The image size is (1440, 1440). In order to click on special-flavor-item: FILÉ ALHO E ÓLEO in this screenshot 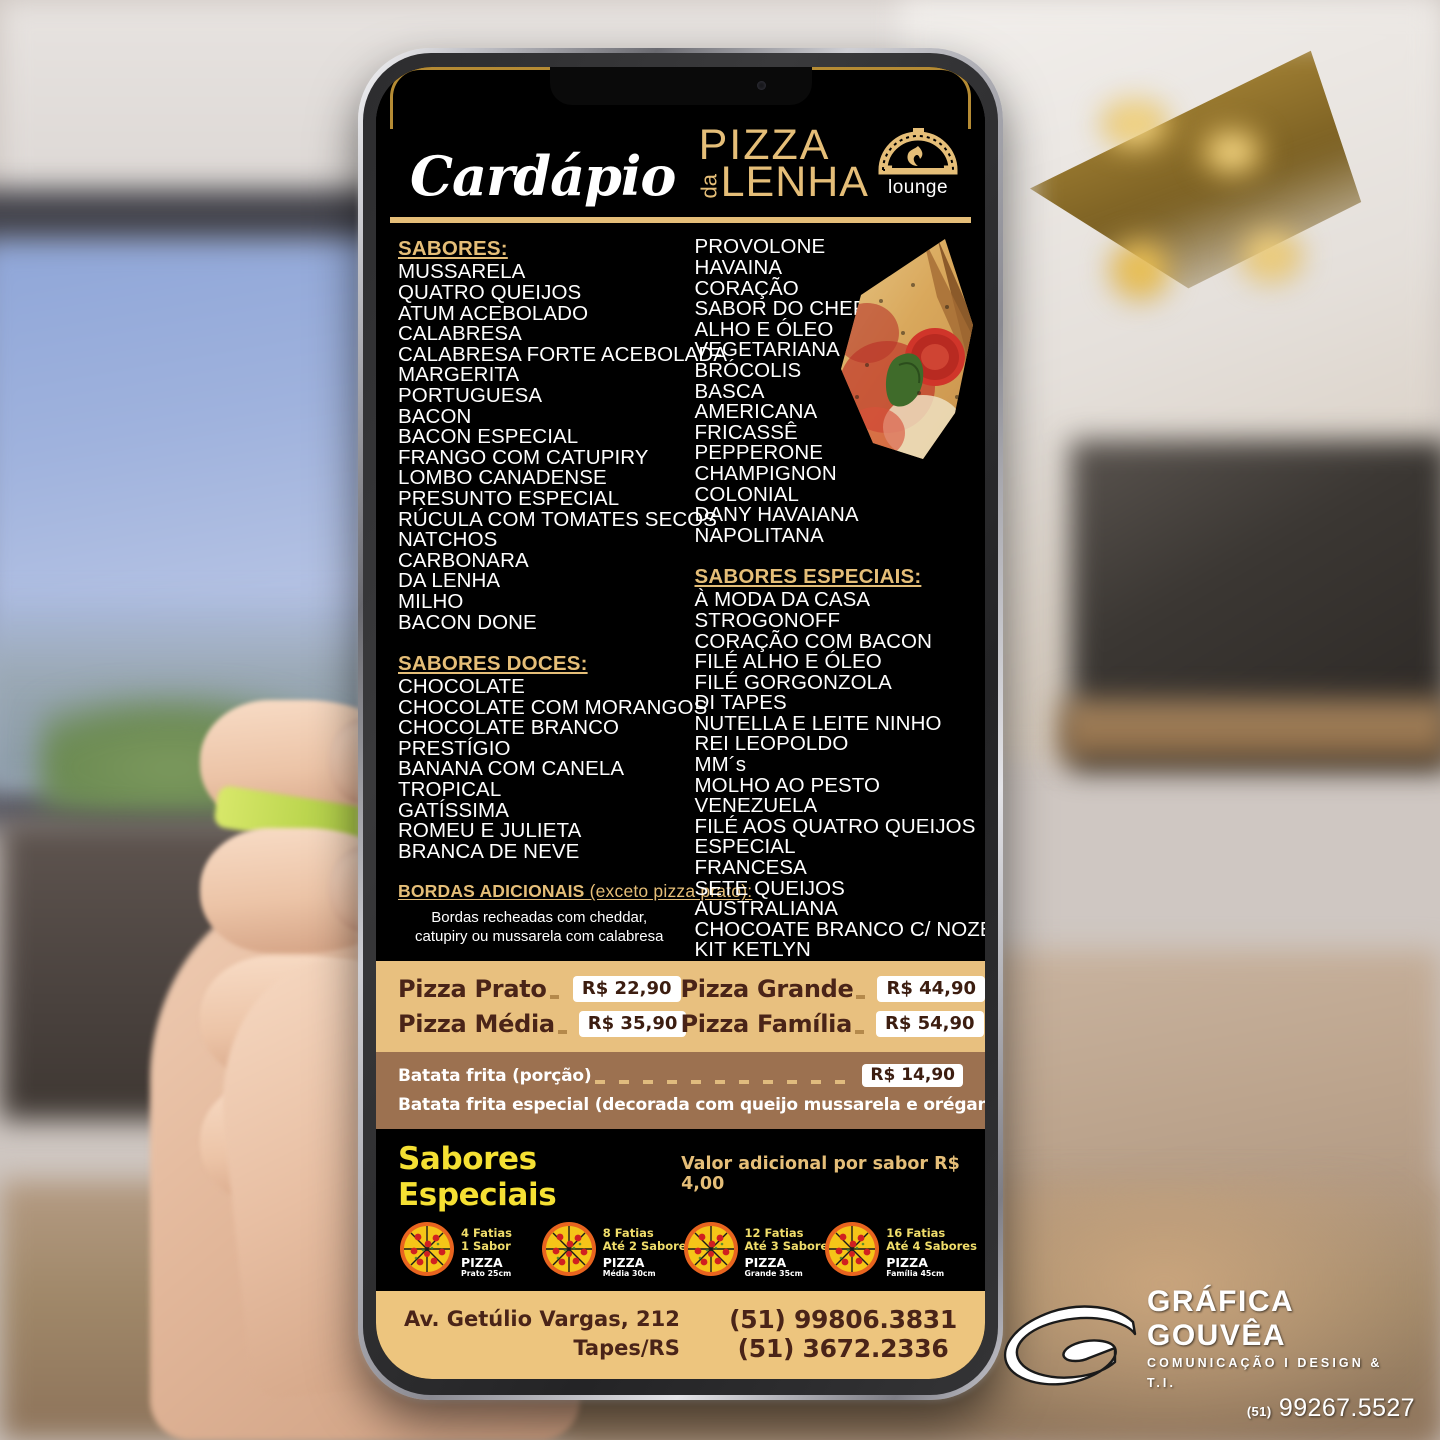, I will do `click(788, 662)`.